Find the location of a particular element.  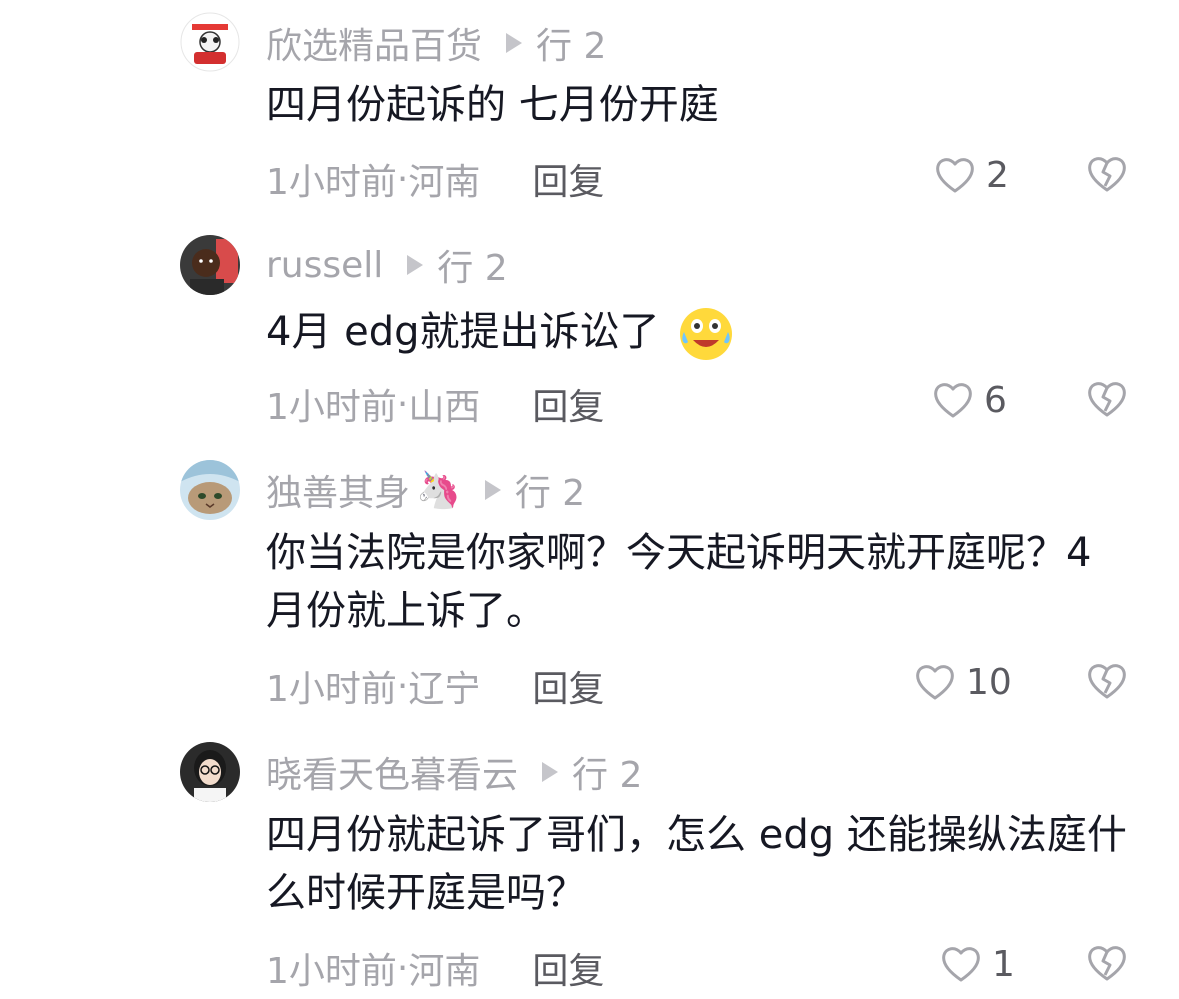

like-count: 10 is located at coordinates (989, 682).